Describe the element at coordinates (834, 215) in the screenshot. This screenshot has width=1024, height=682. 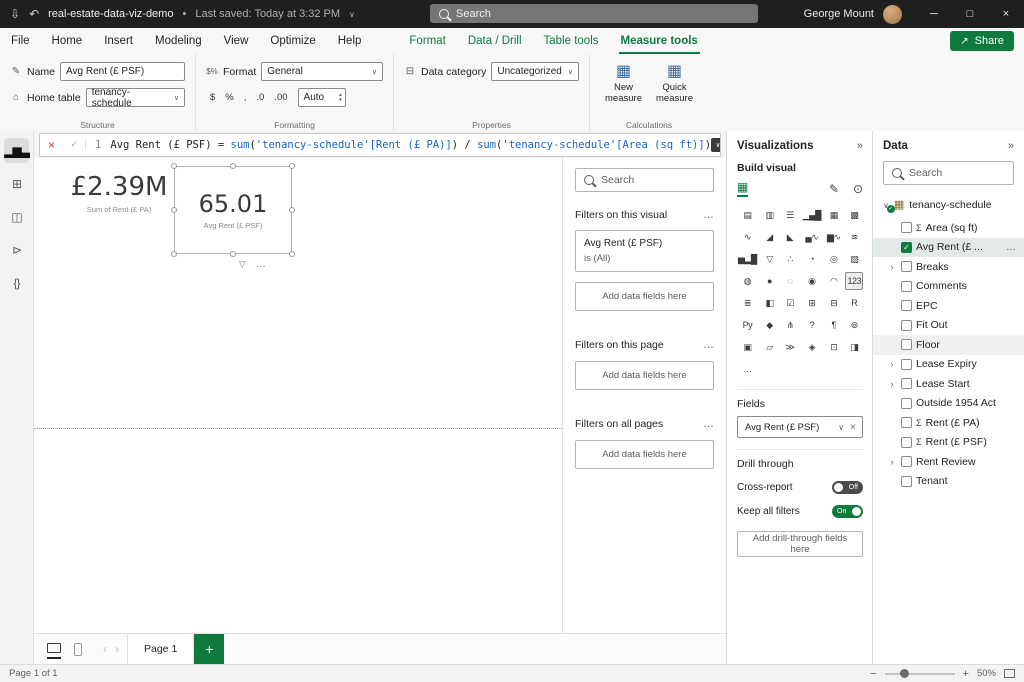
I see `visual-type-100-stacked-bar-chart: ▦` at that location.